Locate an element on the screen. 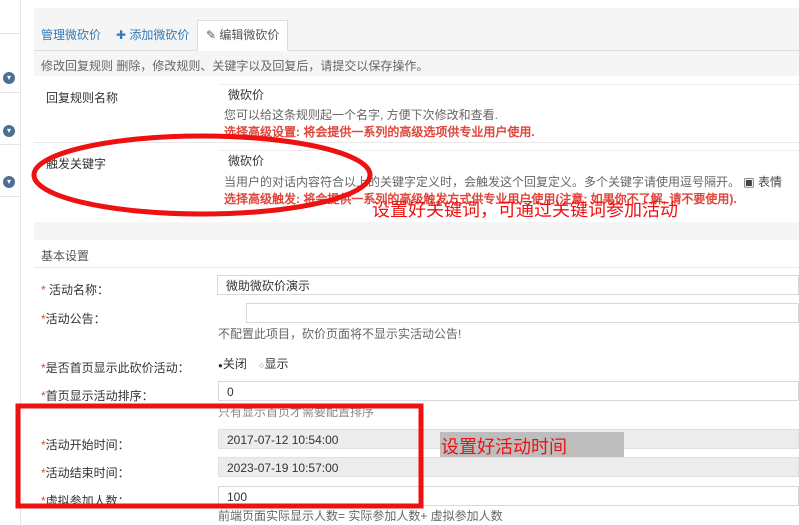  virtual-count-input: 100 is located at coordinates (508, 496).